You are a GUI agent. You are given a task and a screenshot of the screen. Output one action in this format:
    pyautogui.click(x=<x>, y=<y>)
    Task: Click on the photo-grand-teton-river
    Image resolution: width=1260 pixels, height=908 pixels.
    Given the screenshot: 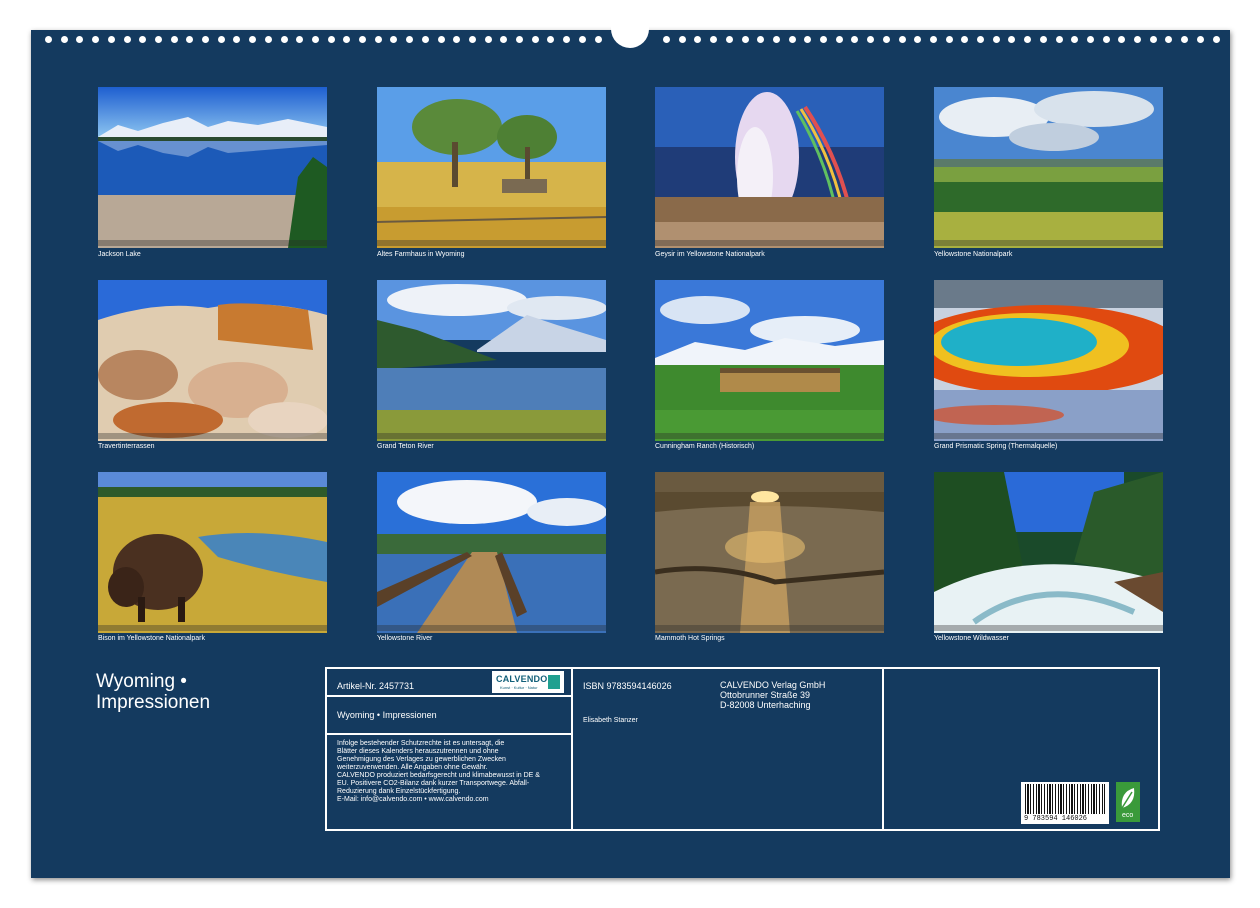 What is the action you would take?
    pyautogui.click(x=491, y=360)
    